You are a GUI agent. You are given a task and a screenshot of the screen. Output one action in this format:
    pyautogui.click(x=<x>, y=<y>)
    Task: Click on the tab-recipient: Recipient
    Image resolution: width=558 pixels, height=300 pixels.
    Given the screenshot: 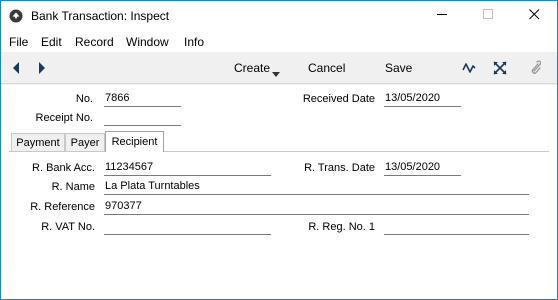 What is the action you would take?
    pyautogui.click(x=134, y=141)
    